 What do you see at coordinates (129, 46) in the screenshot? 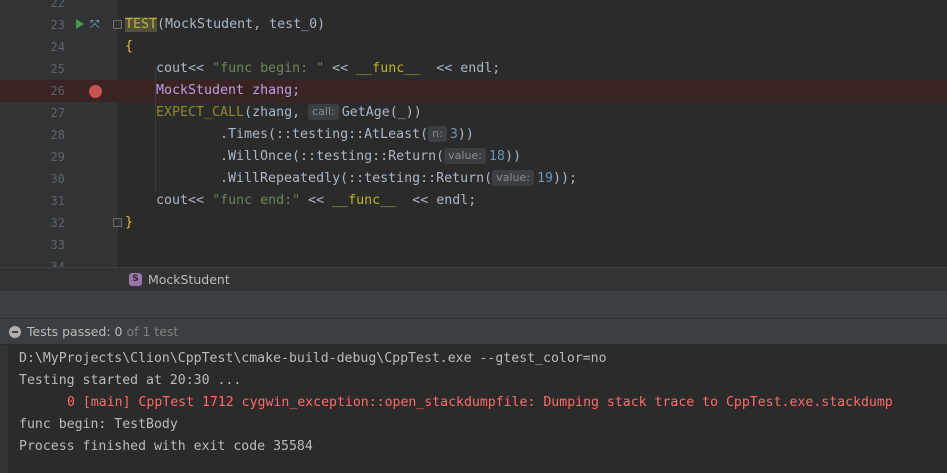
I see `code-text: {` at bounding box center [129, 46].